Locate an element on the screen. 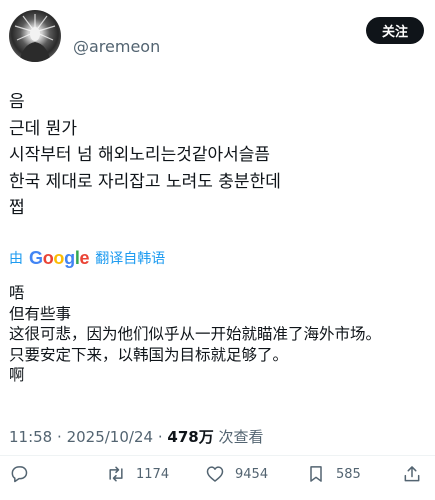 This screenshot has height=500, width=435. translation-banner: 由 Google 翻译自韩语 is located at coordinates (87, 258).